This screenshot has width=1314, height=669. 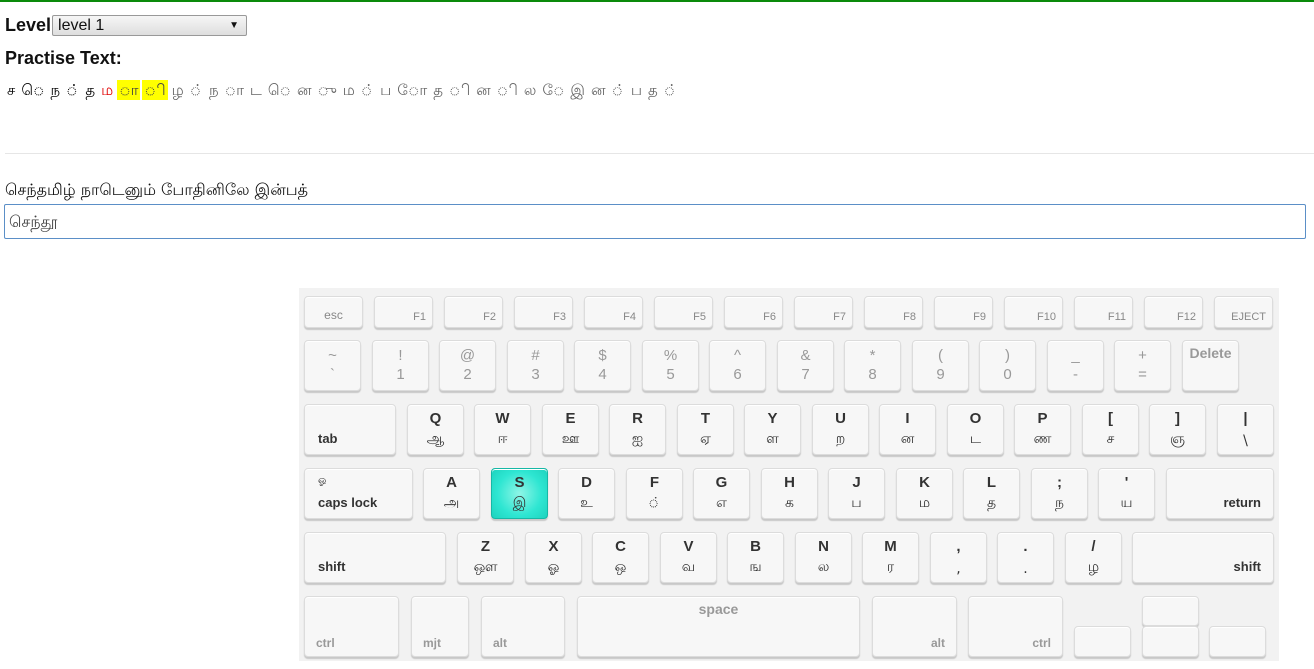 I want to click on key-arrow-right, so click(x=1237, y=641).